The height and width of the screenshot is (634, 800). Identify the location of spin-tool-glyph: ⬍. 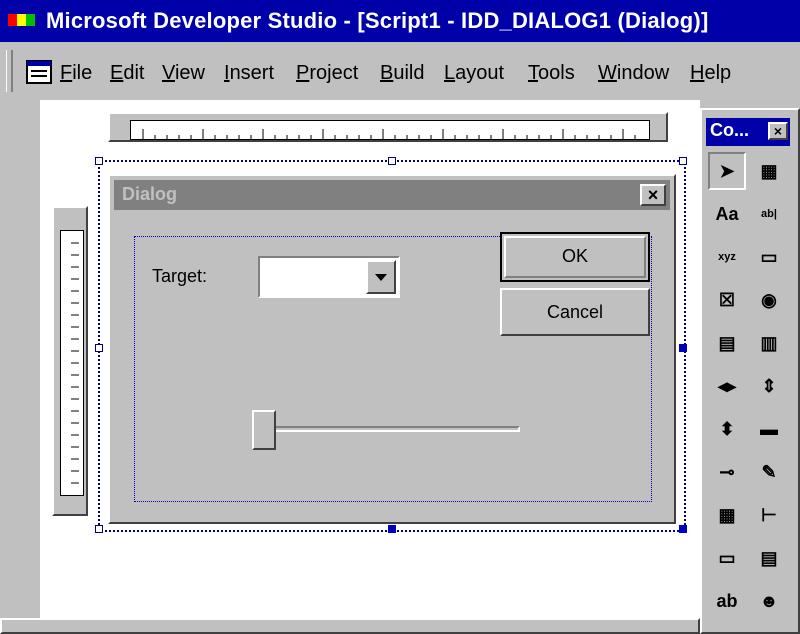
(727, 428).